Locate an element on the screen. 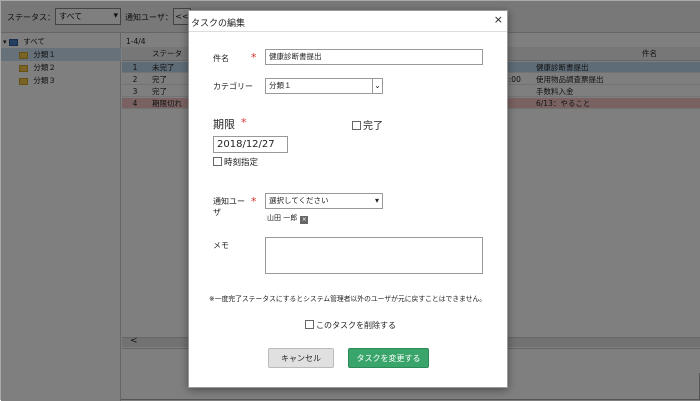 This screenshot has height=401, width=700. dialog-header: タスクの編集 × is located at coordinates (348, 21).